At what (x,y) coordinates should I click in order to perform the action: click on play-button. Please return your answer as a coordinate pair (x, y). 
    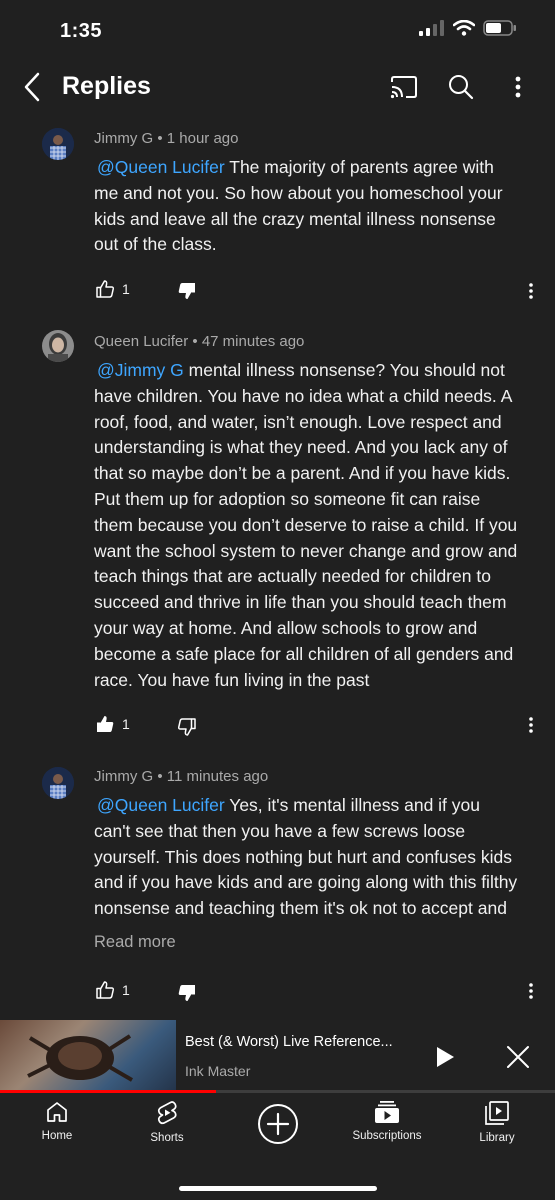
    Looking at the image, I should click on (445, 1057).